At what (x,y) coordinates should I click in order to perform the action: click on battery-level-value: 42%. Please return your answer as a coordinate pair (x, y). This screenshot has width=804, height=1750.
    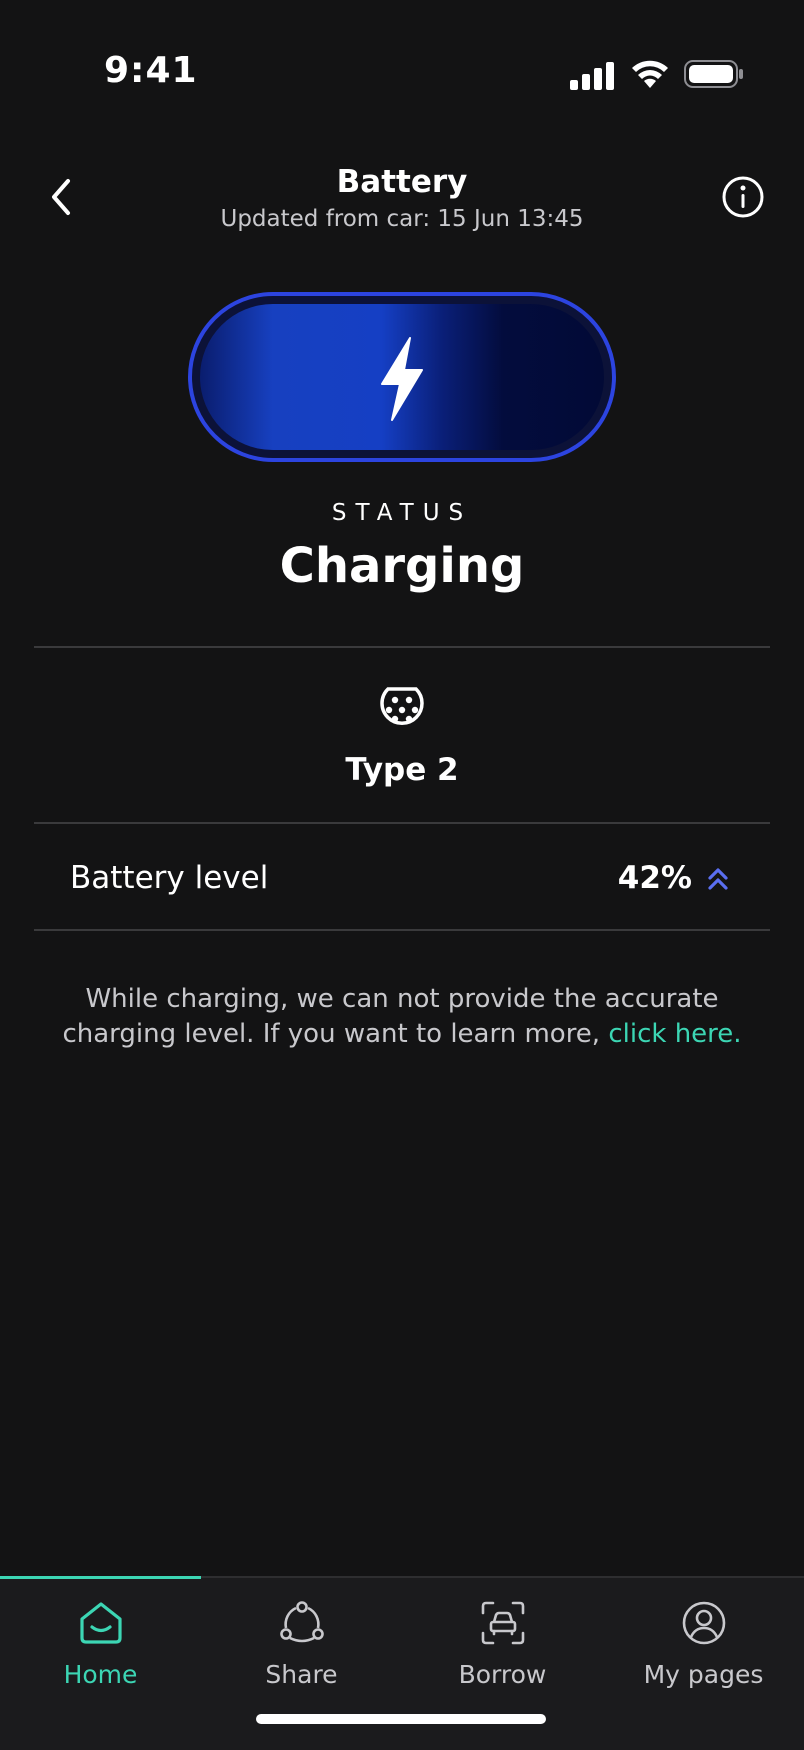
    Looking at the image, I should click on (654, 878).